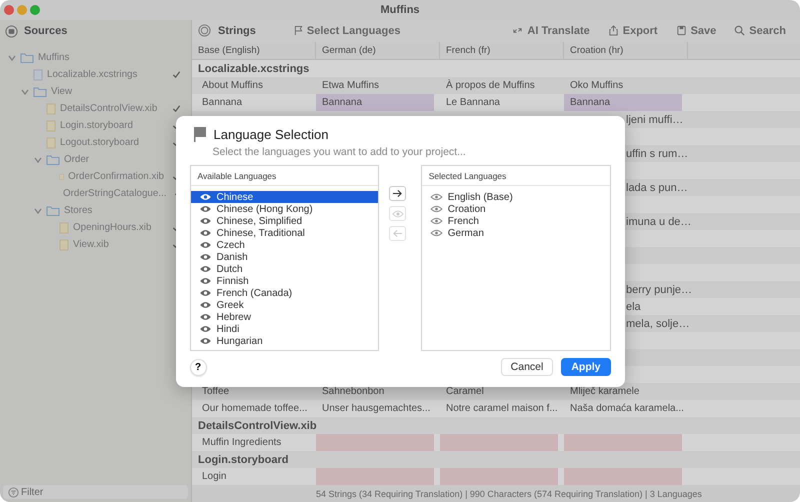 This screenshot has height=502, width=800. What do you see at coordinates (284, 221) in the screenshot?
I see `language-item: Chinese, Simplified` at bounding box center [284, 221].